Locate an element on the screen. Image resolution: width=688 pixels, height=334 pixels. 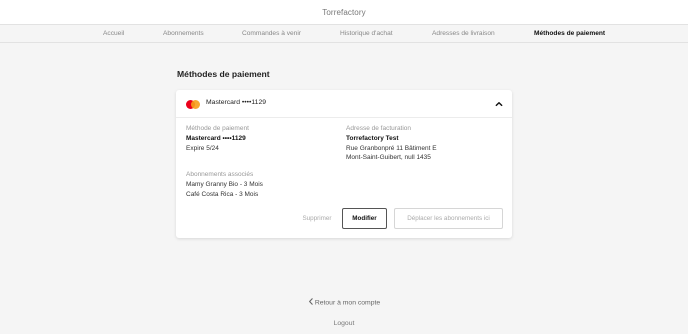
nav-item-abonnements: Abonnements is located at coordinates (183, 33).